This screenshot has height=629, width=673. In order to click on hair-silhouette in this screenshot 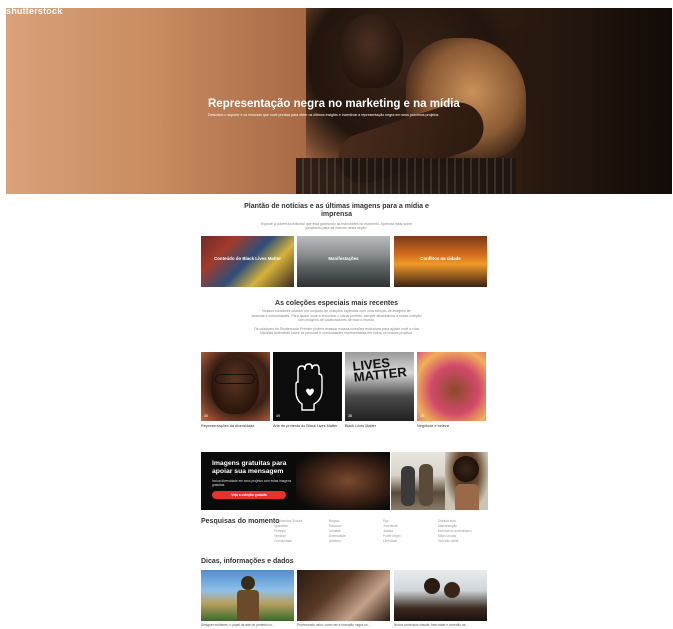, I will do `click(466, 469)`.